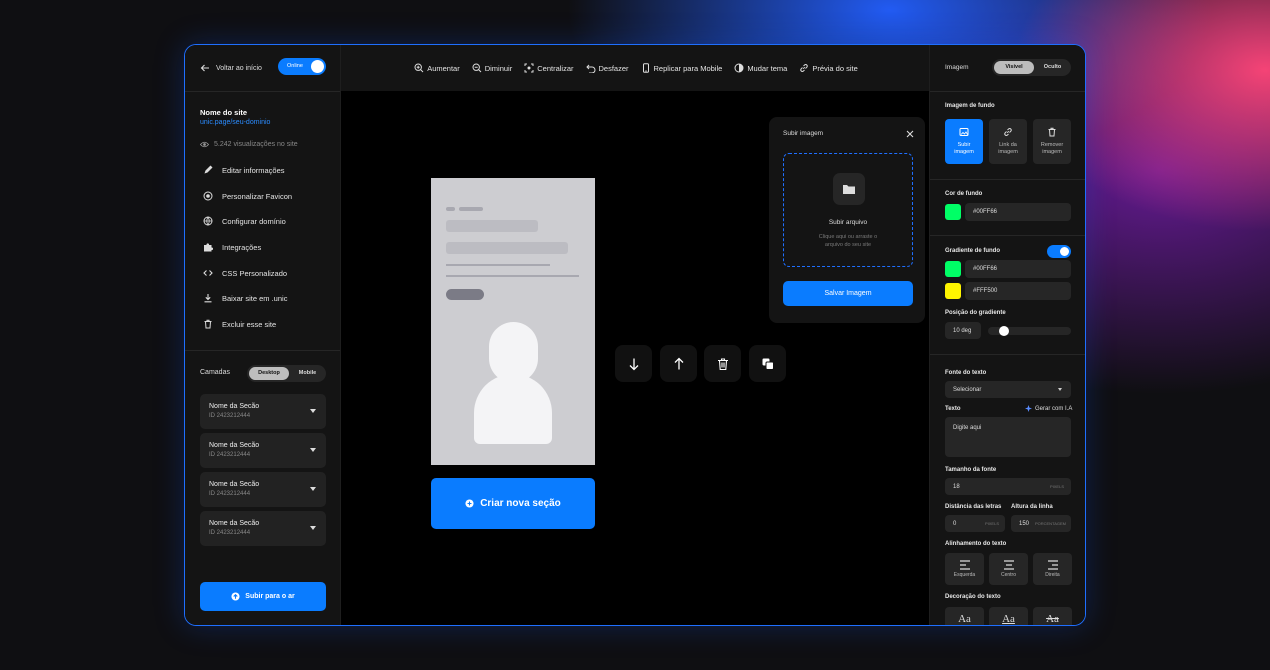 The image size is (1270, 670). What do you see at coordinates (492, 68) in the screenshot?
I see `zoom-out-button: Diminuir` at bounding box center [492, 68].